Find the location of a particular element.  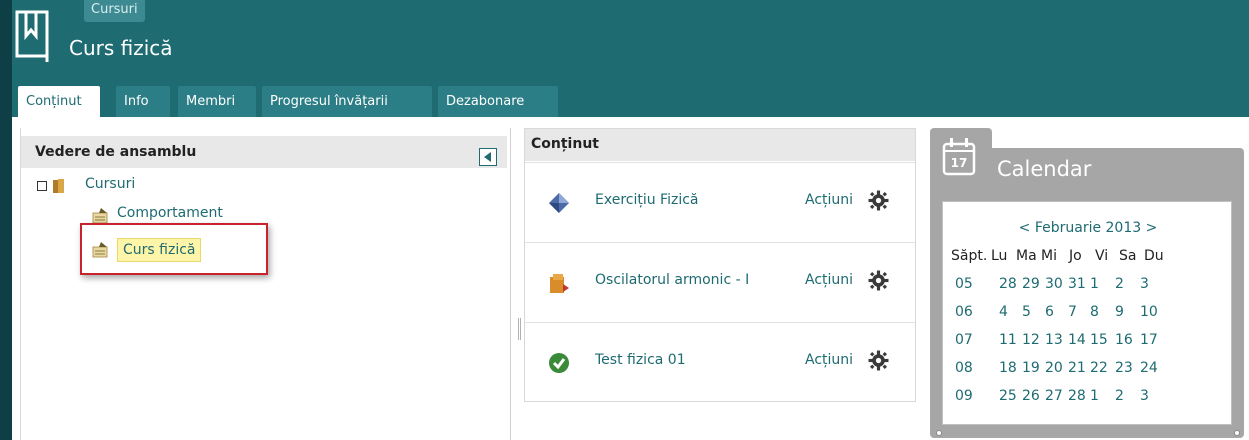

page-title: Curs fizică is located at coordinates (121, 48).